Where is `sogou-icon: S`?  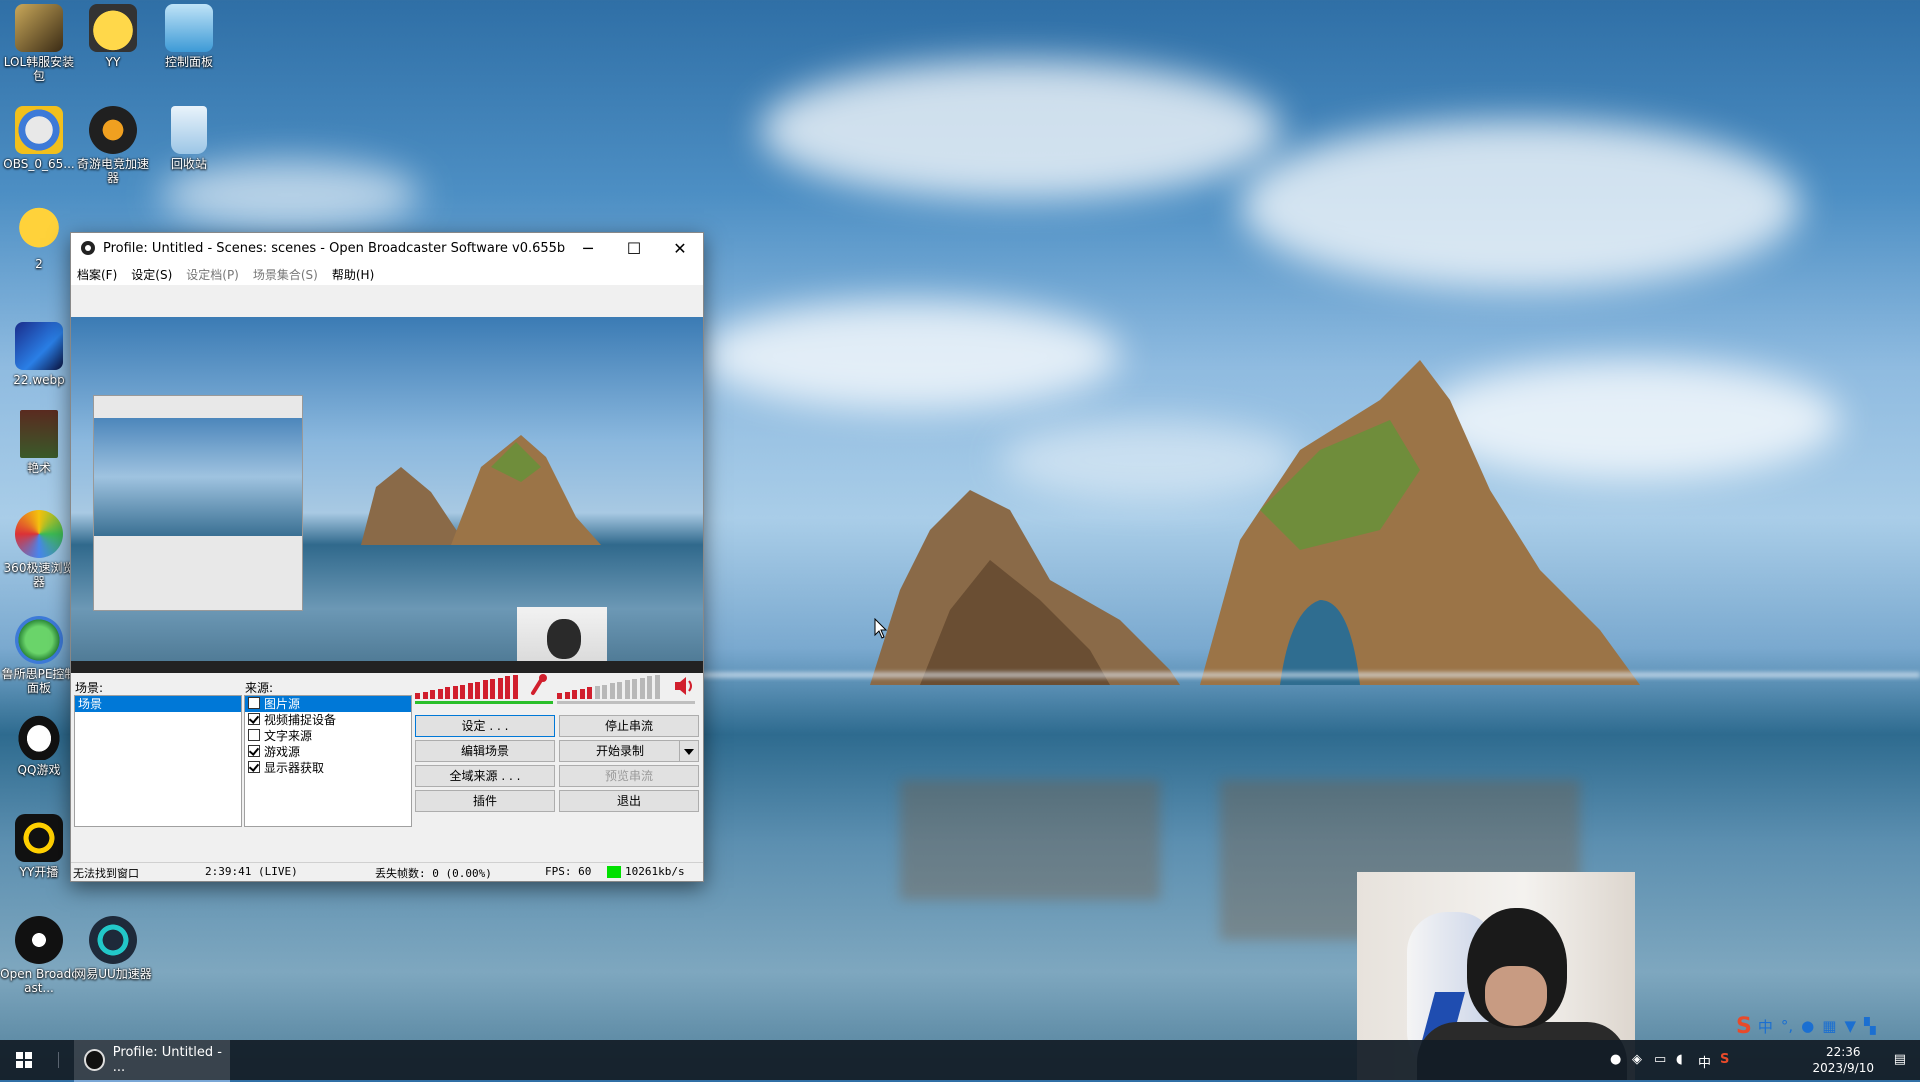 sogou-icon: S is located at coordinates (1744, 1026).